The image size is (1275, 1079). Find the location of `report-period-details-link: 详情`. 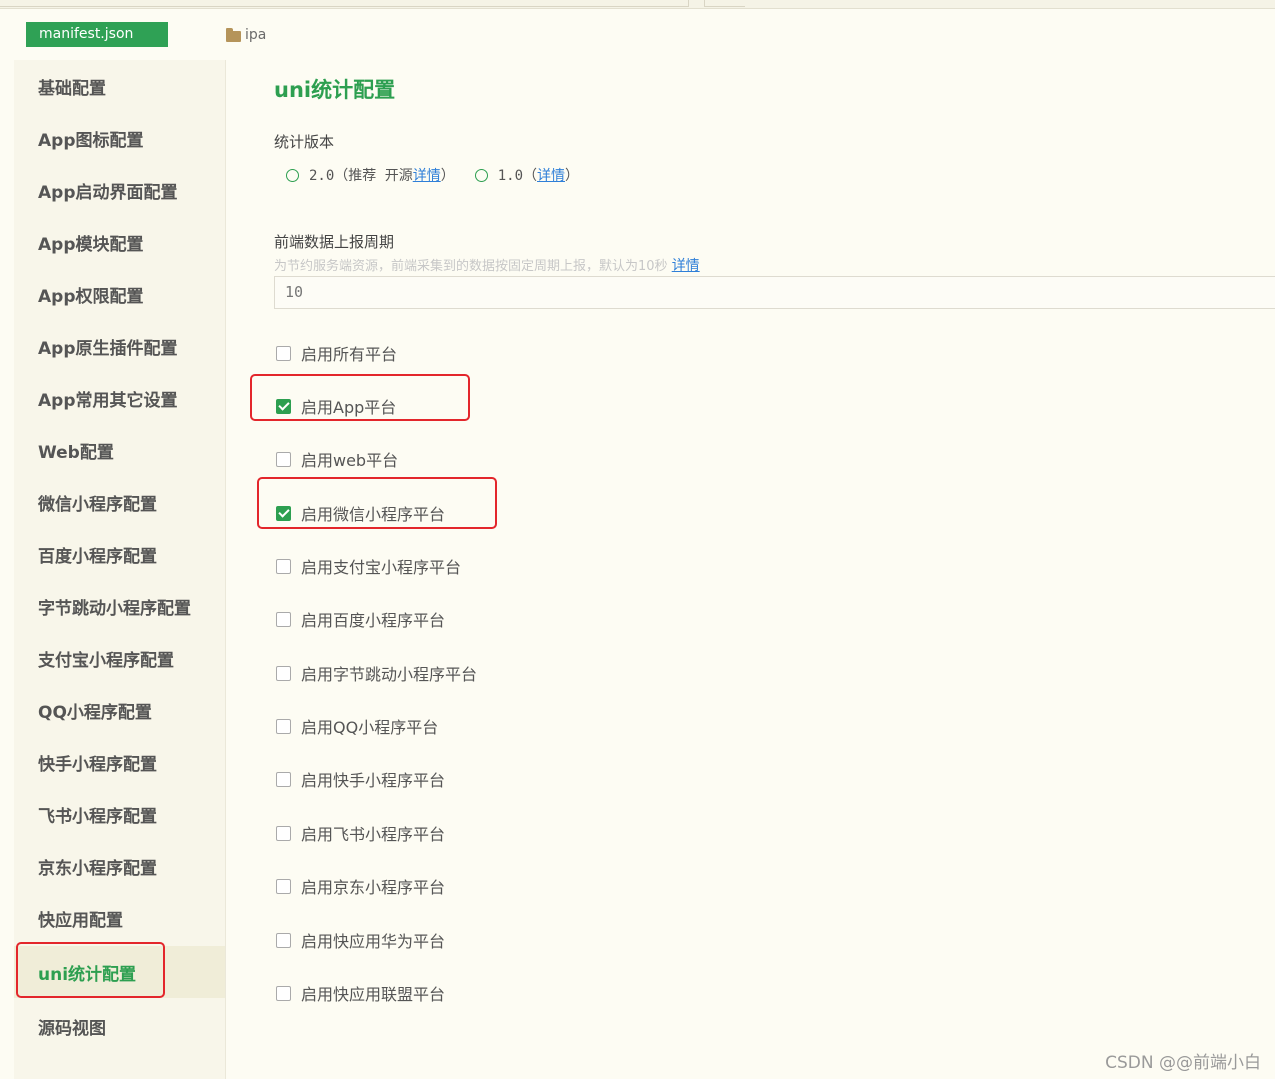

report-period-details-link: 详情 is located at coordinates (686, 266).